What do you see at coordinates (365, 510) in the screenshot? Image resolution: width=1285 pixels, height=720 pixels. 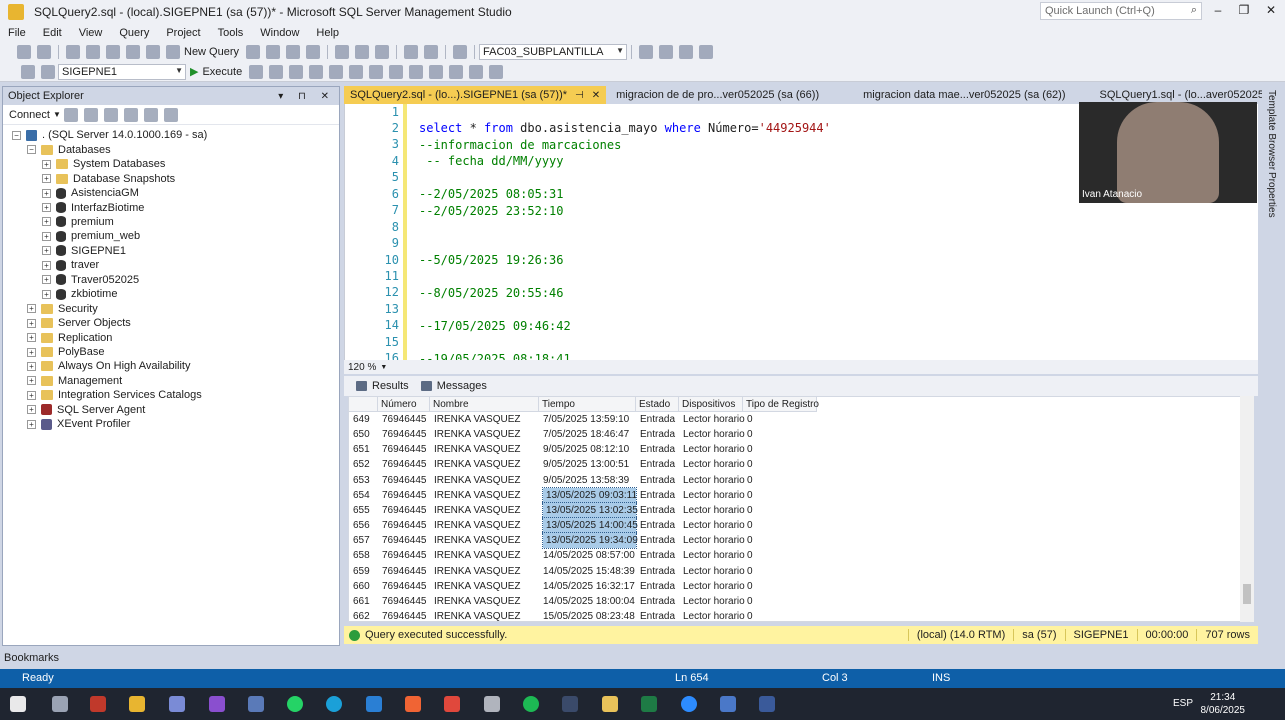 I see `row-number: 655` at bounding box center [365, 510].